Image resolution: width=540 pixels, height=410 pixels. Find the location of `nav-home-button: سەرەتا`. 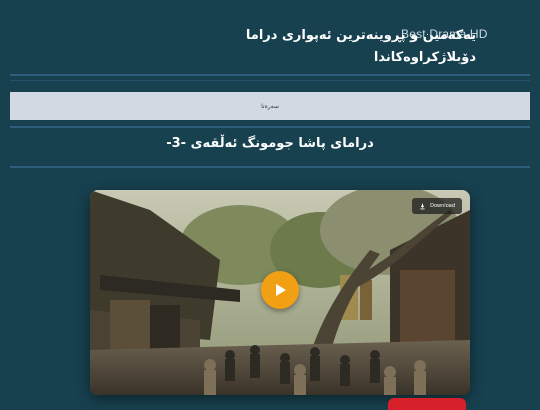

nav-home-button: سەرەتا is located at coordinates (270, 106).